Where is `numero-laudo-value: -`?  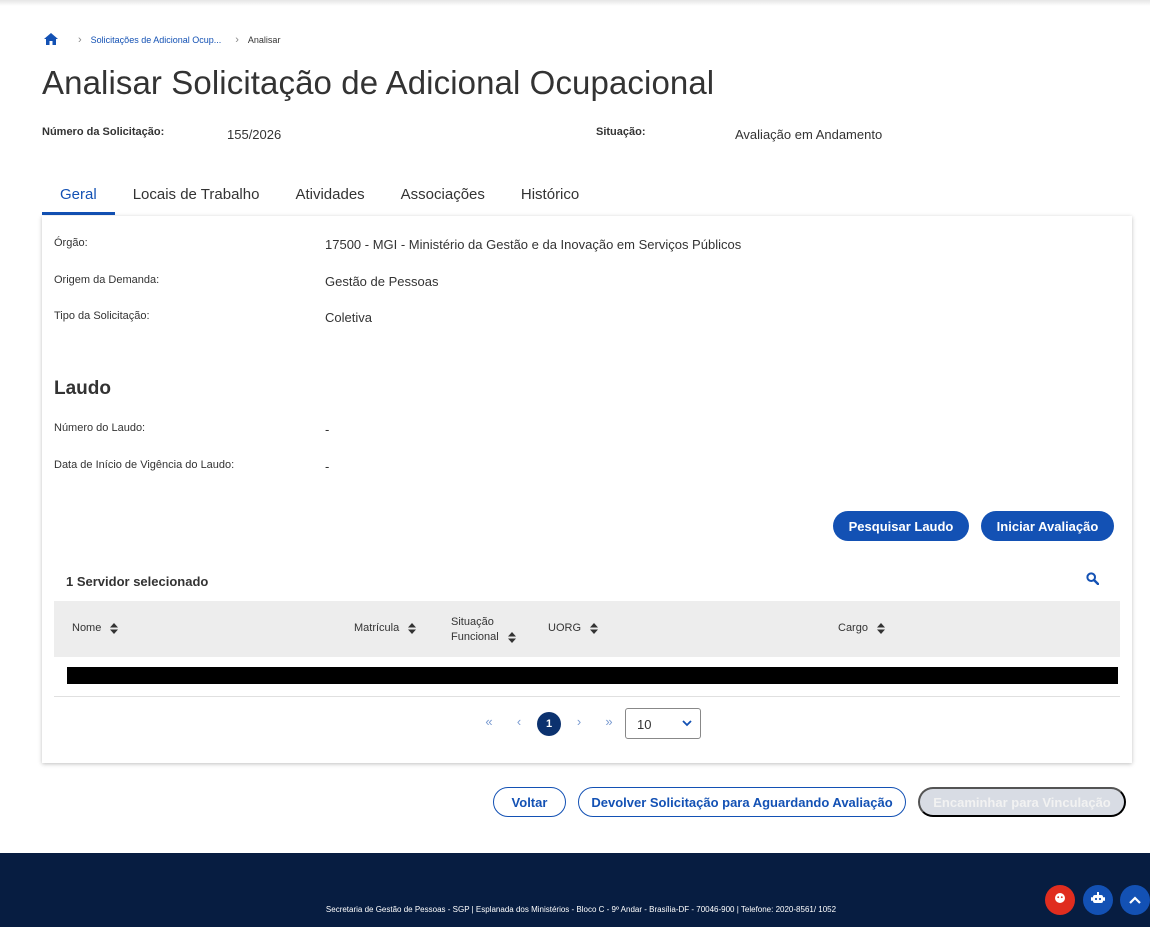 numero-laudo-value: - is located at coordinates (327, 429).